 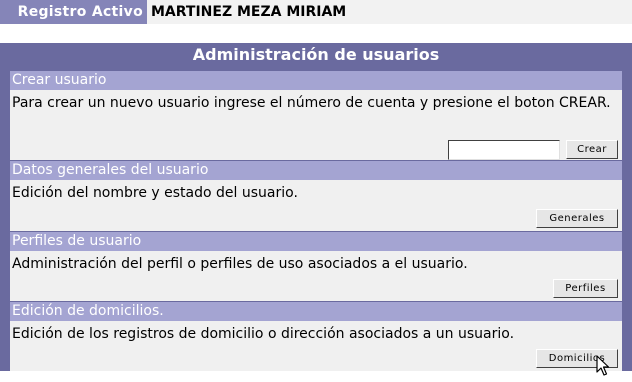 I want to click on profiles-button: Perfiles, so click(x=585, y=288).